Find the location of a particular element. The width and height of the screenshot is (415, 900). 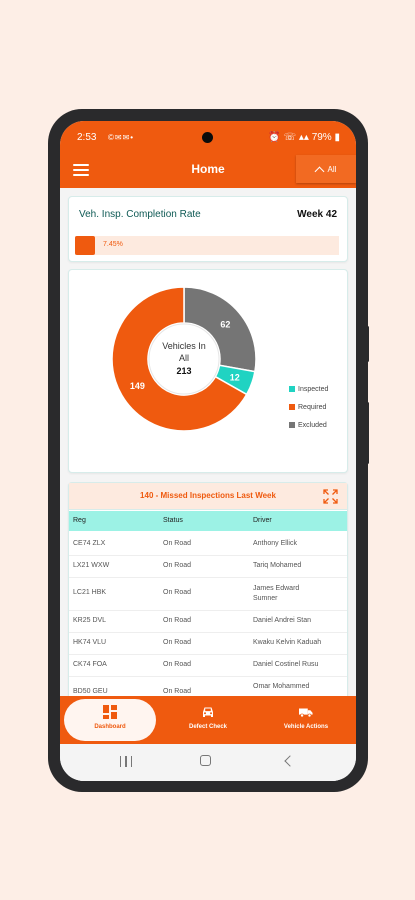

donut-label-required: 149 is located at coordinates (137, 386).